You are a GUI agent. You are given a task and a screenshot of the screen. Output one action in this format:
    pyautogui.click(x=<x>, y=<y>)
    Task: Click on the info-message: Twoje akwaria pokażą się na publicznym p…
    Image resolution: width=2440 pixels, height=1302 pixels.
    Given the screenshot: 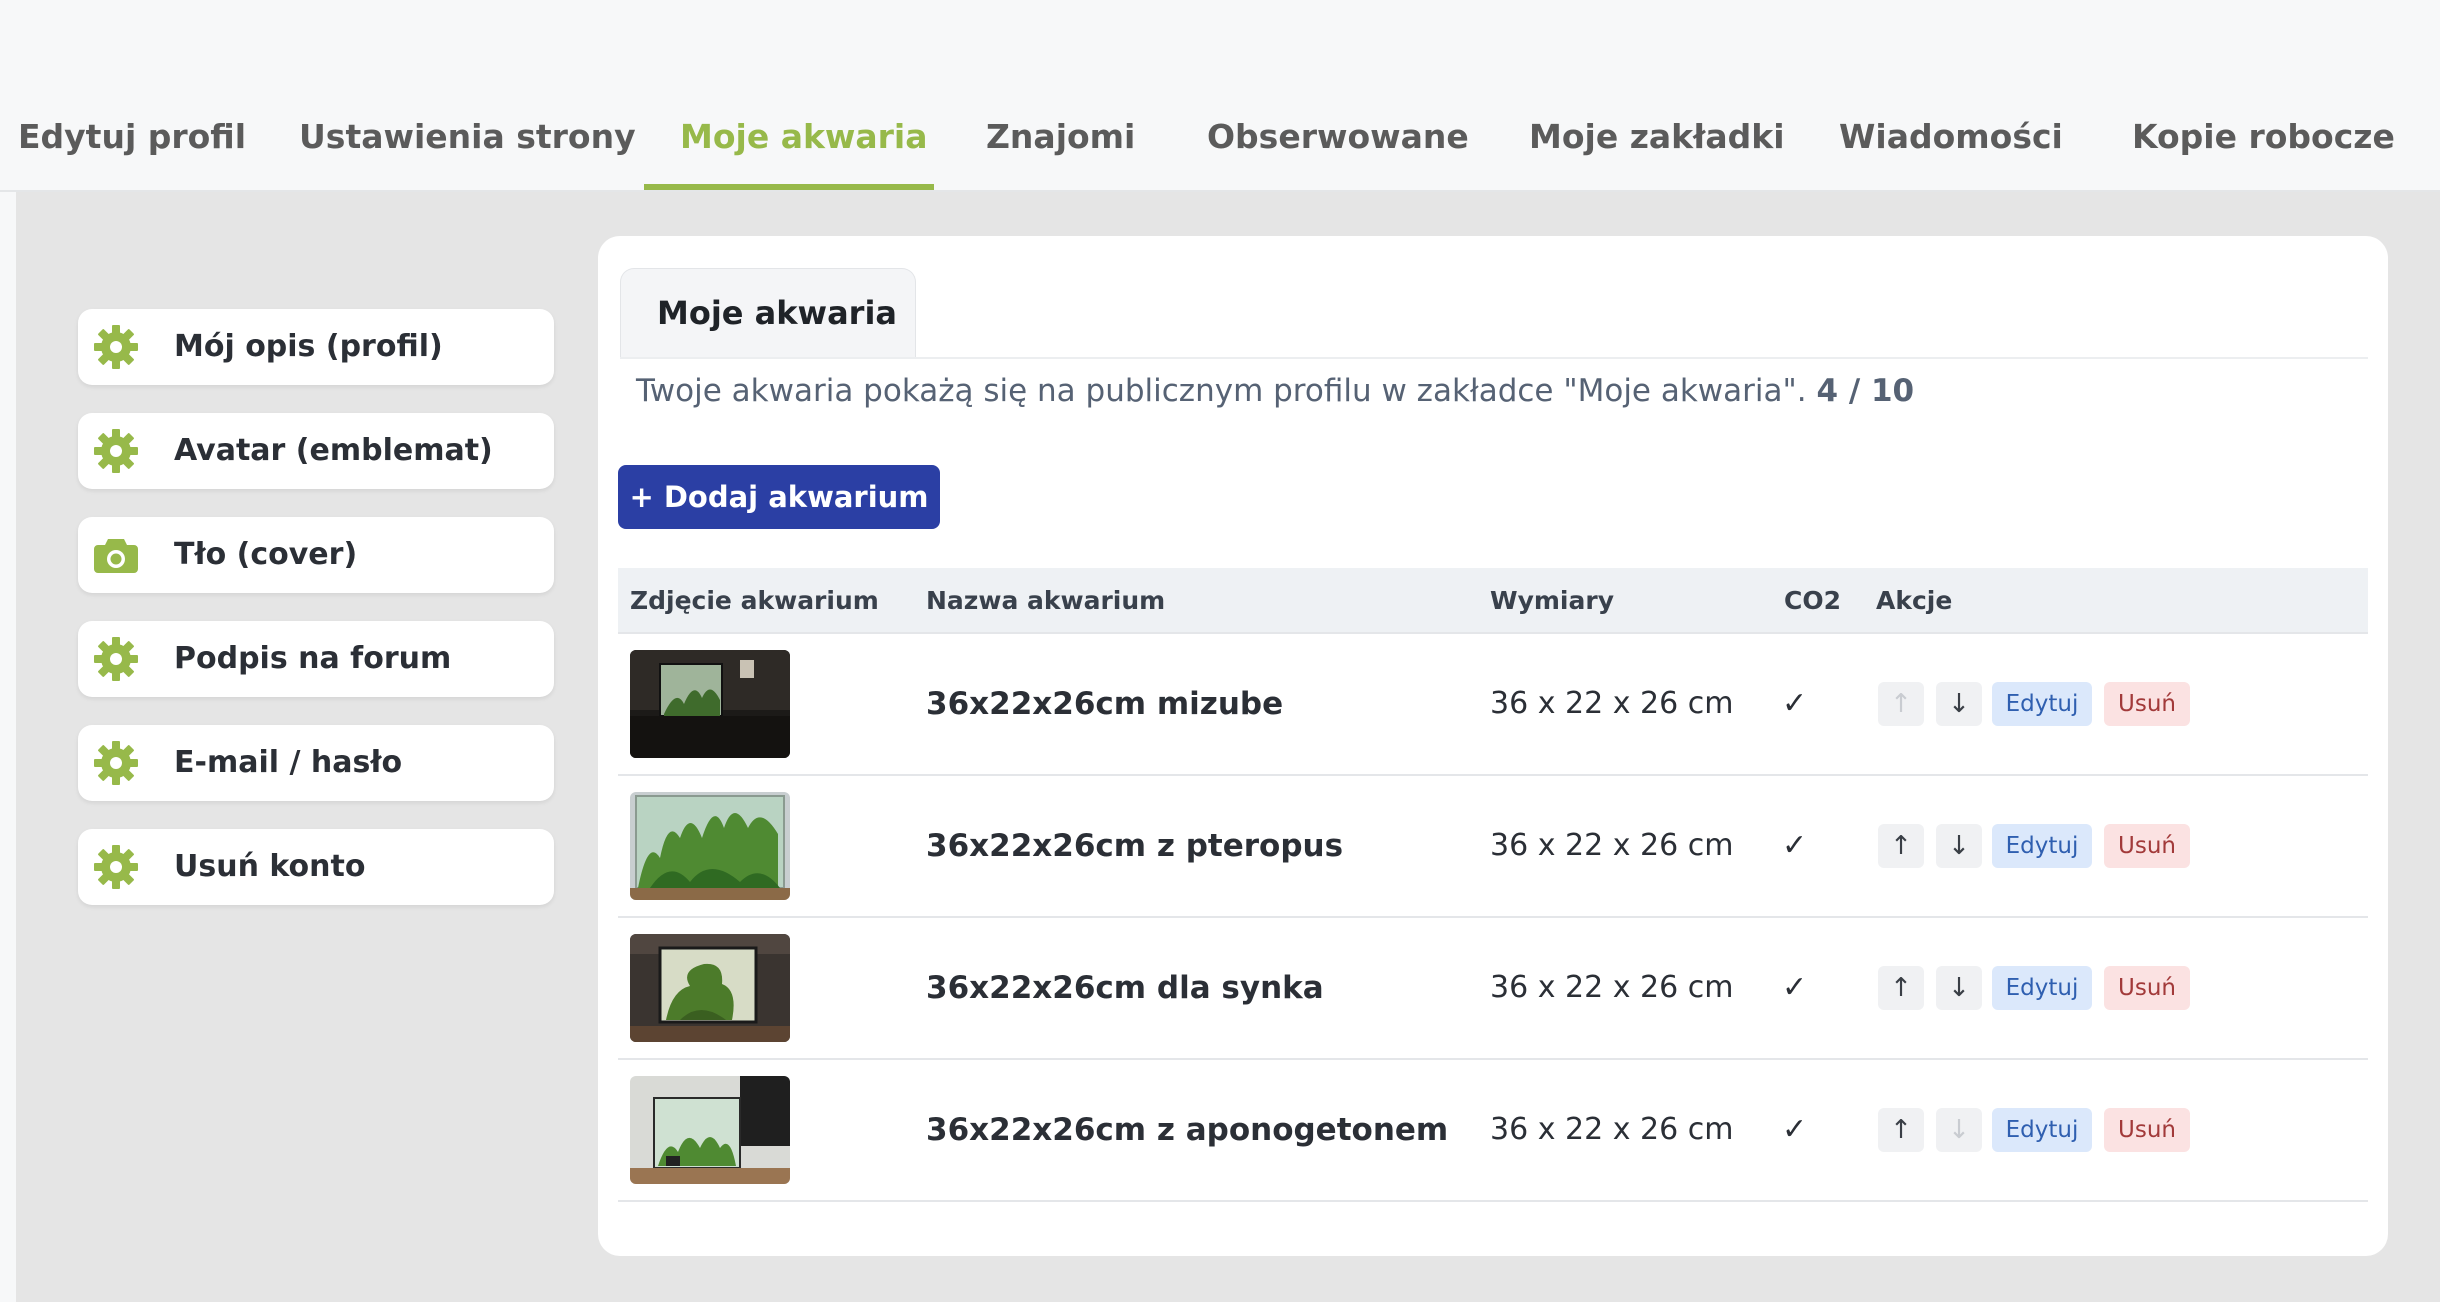 What is the action you would take?
    pyautogui.click(x=1226, y=391)
    